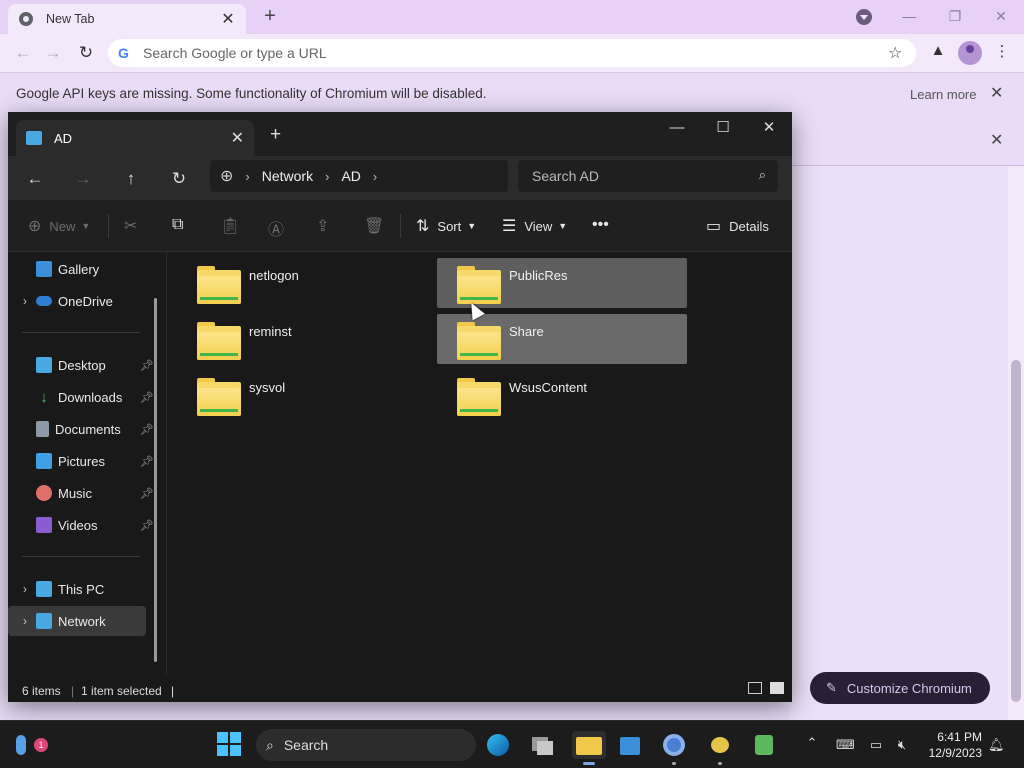  Describe the element at coordinates (955, 16) in the screenshot. I see `restore-icon: ❐` at that location.